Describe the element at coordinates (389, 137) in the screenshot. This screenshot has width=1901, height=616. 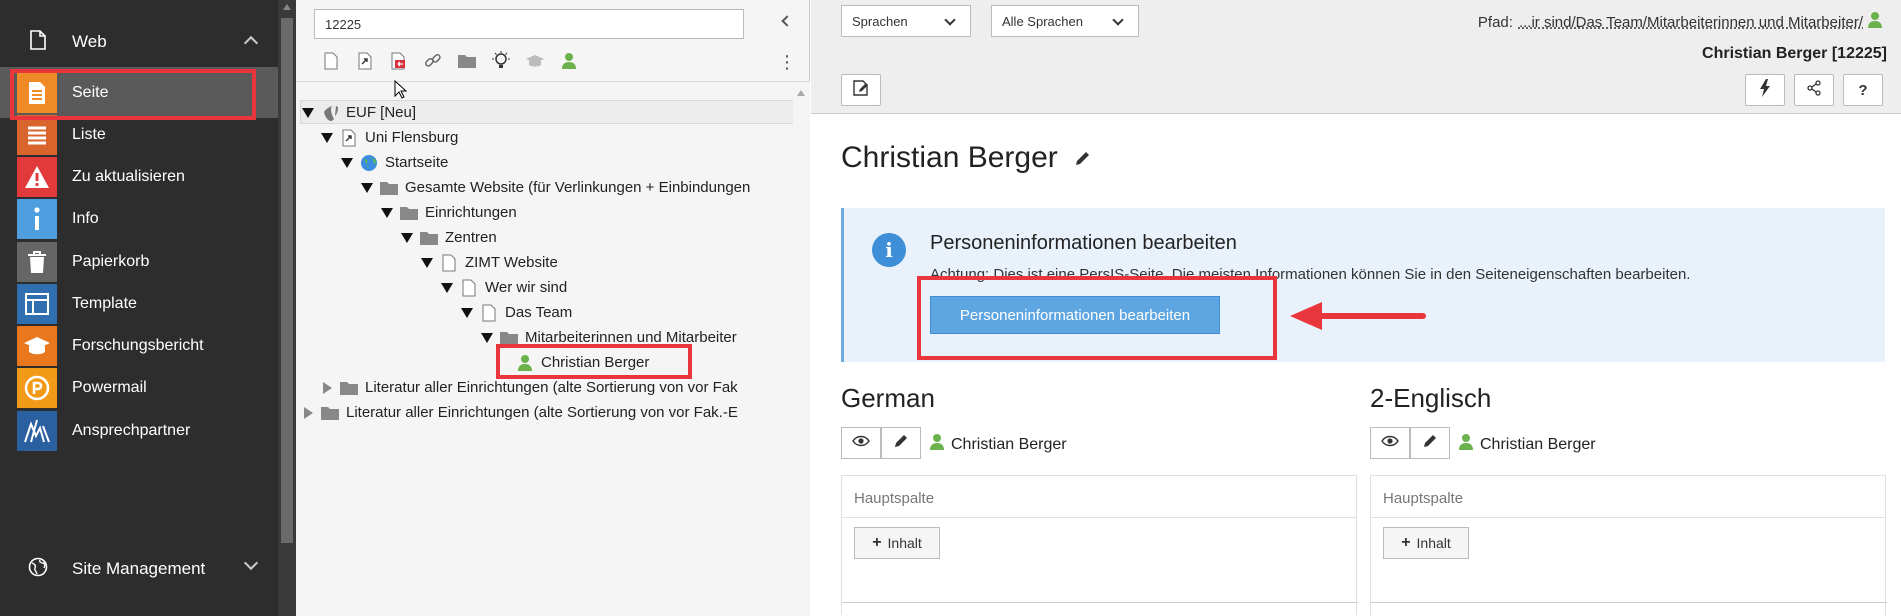
I see `tree-node: Uni Flensburg` at that location.